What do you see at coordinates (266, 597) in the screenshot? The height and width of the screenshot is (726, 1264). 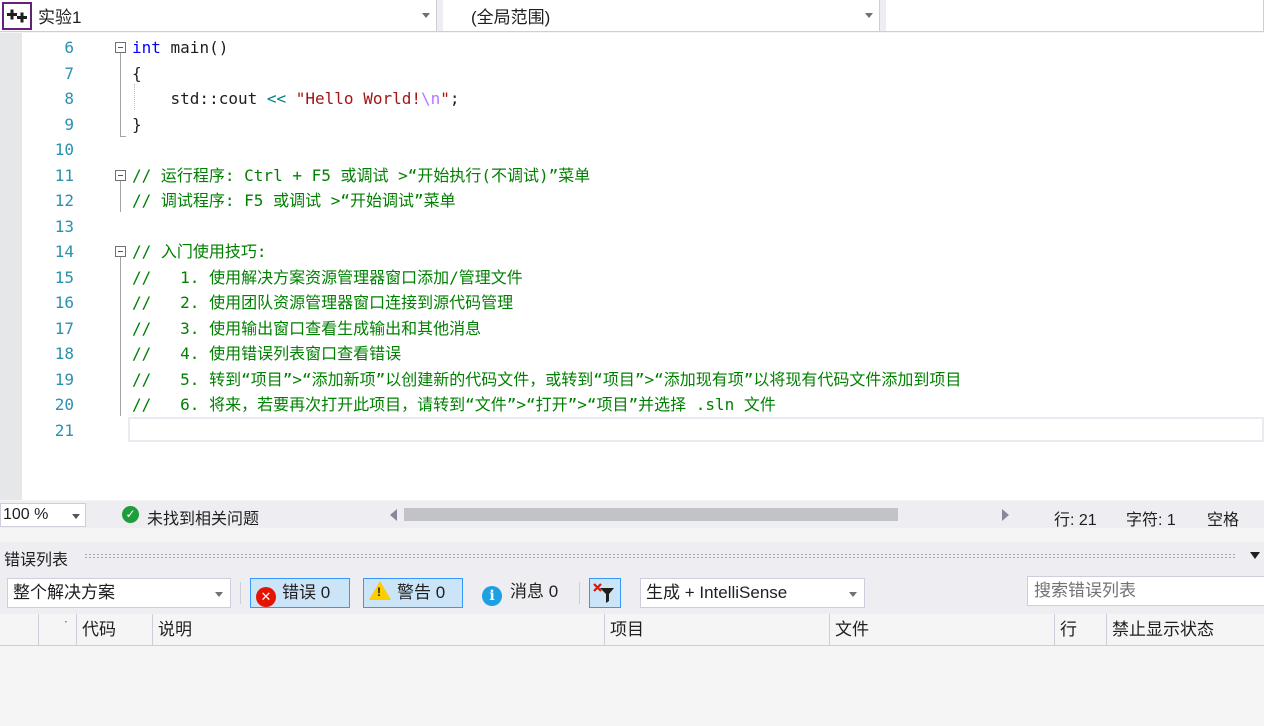 I see `error-icon: ✕` at bounding box center [266, 597].